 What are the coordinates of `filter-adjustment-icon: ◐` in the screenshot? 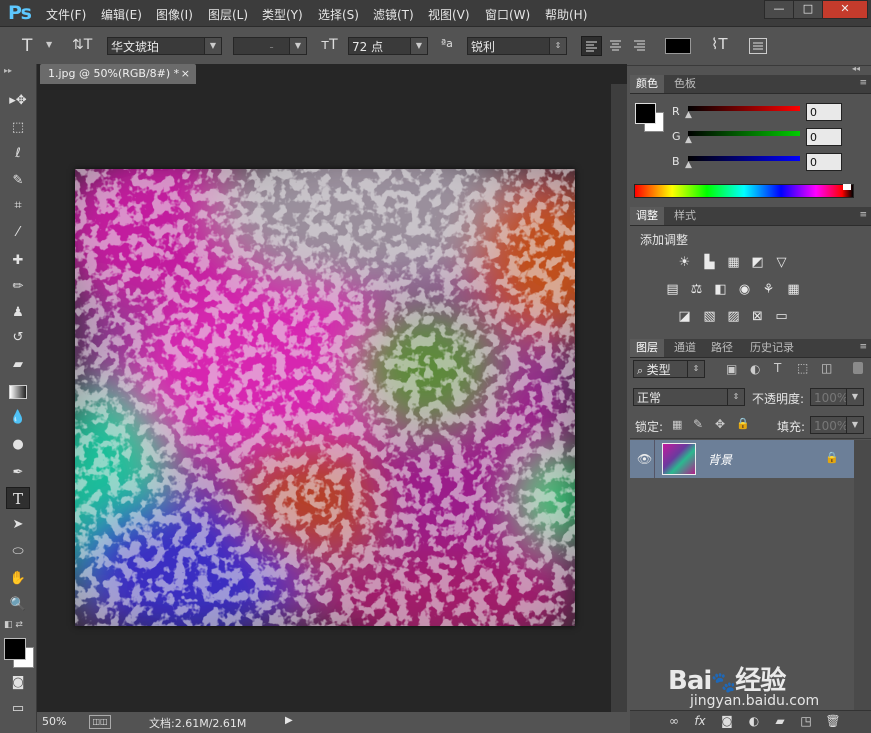 It's located at (755, 369).